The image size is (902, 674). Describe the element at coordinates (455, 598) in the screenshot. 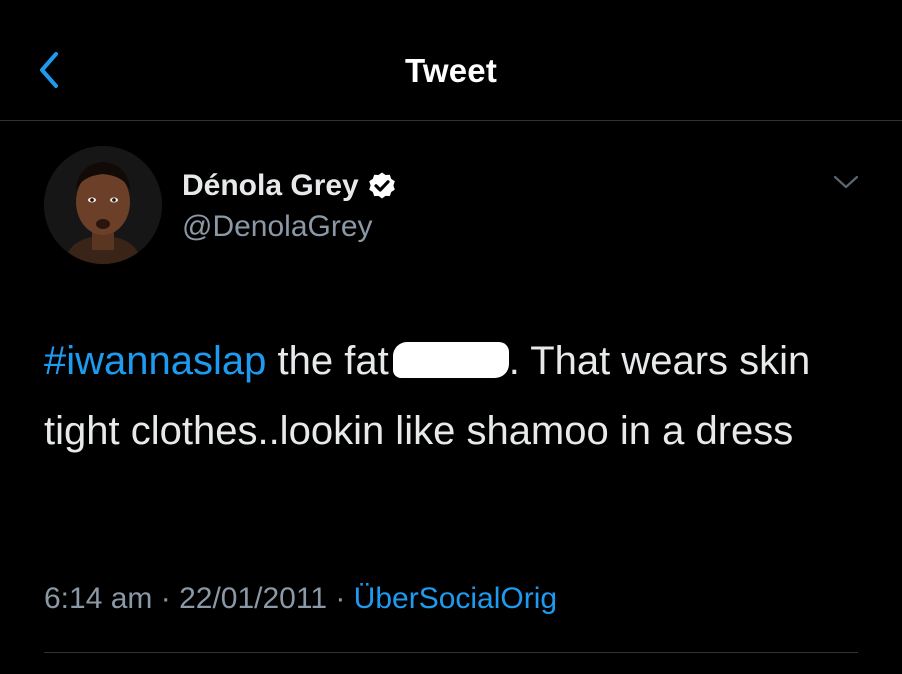

I see `source-link: ÜberSocialOrig` at that location.